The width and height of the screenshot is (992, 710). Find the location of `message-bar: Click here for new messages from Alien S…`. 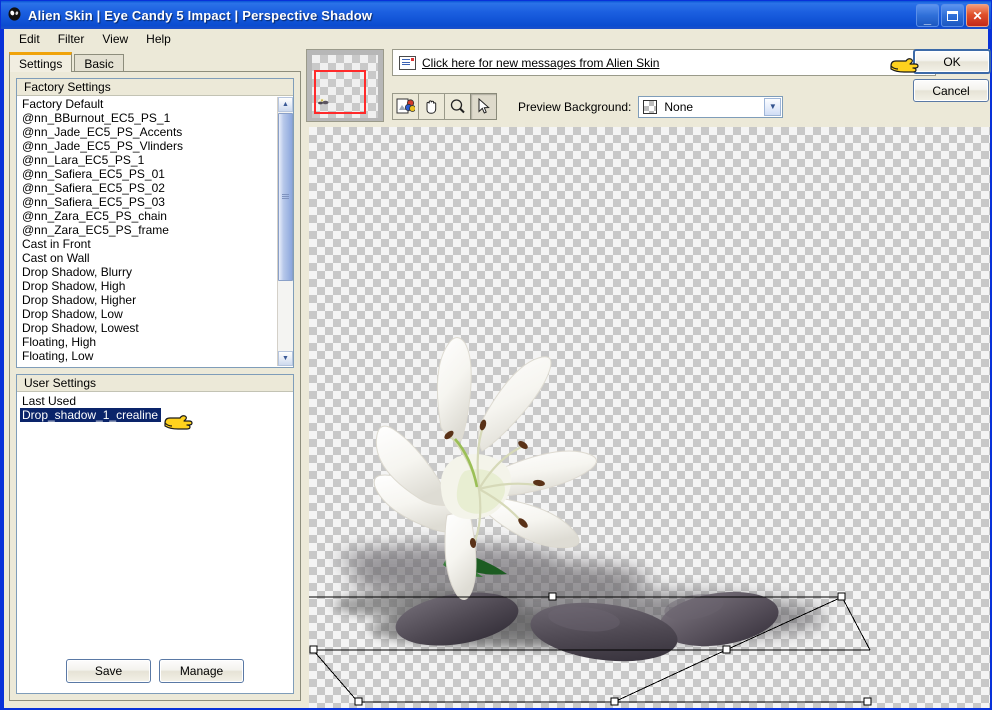

message-bar: Click here for new messages from Alien S… is located at coordinates (664, 62).